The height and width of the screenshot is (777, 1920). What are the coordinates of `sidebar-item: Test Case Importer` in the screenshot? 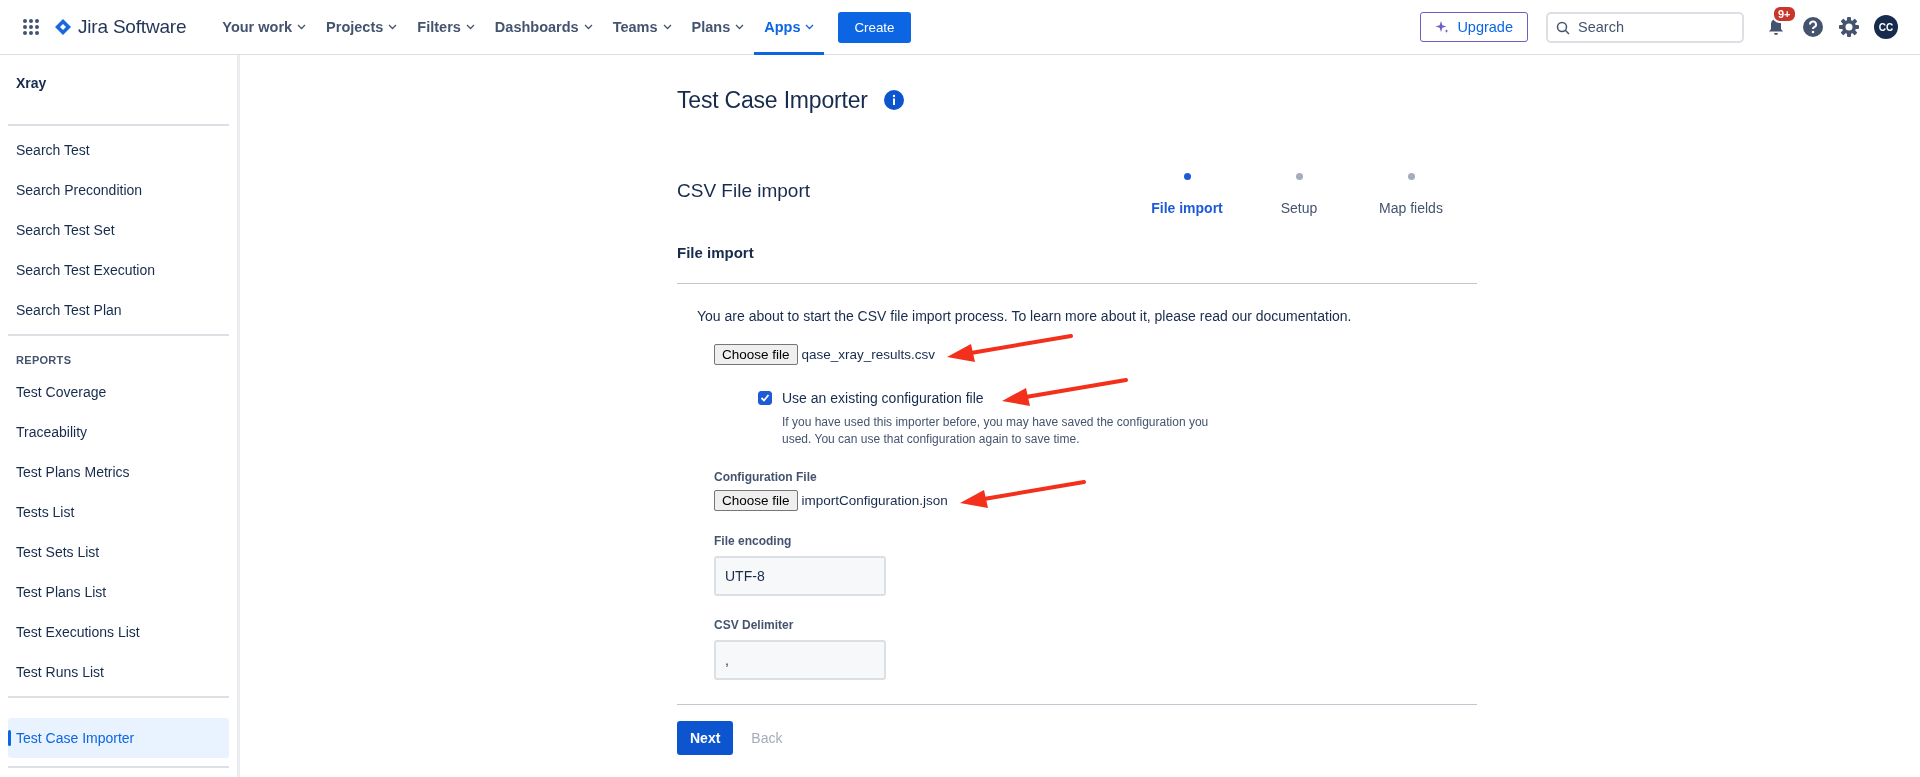 It's located at (118, 738).